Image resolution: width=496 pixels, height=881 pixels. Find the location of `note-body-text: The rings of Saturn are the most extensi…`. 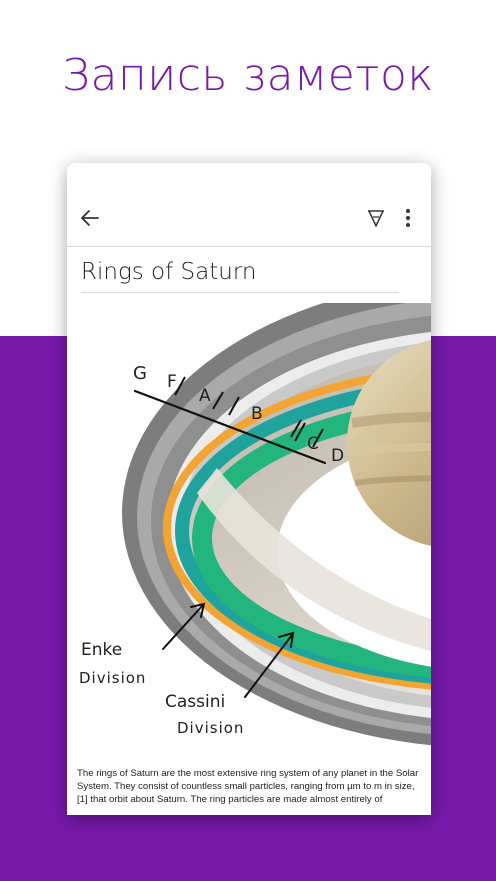

note-body-text: The rings of Saturn are the most extensi… is located at coordinates (249, 787).